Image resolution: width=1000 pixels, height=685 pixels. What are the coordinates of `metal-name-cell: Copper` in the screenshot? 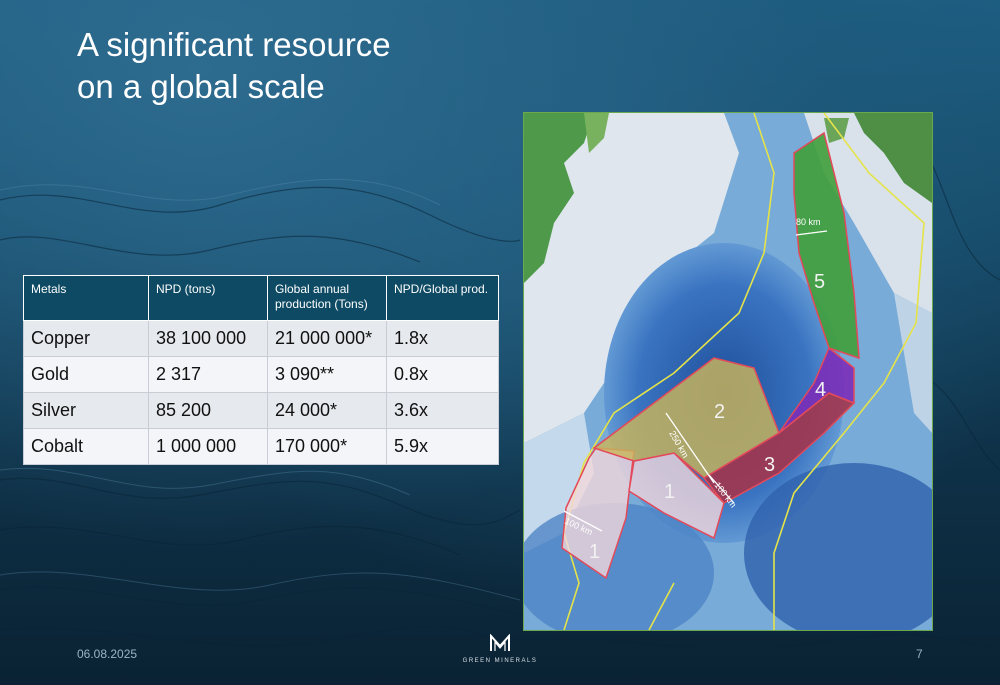 It's located at (86, 338).